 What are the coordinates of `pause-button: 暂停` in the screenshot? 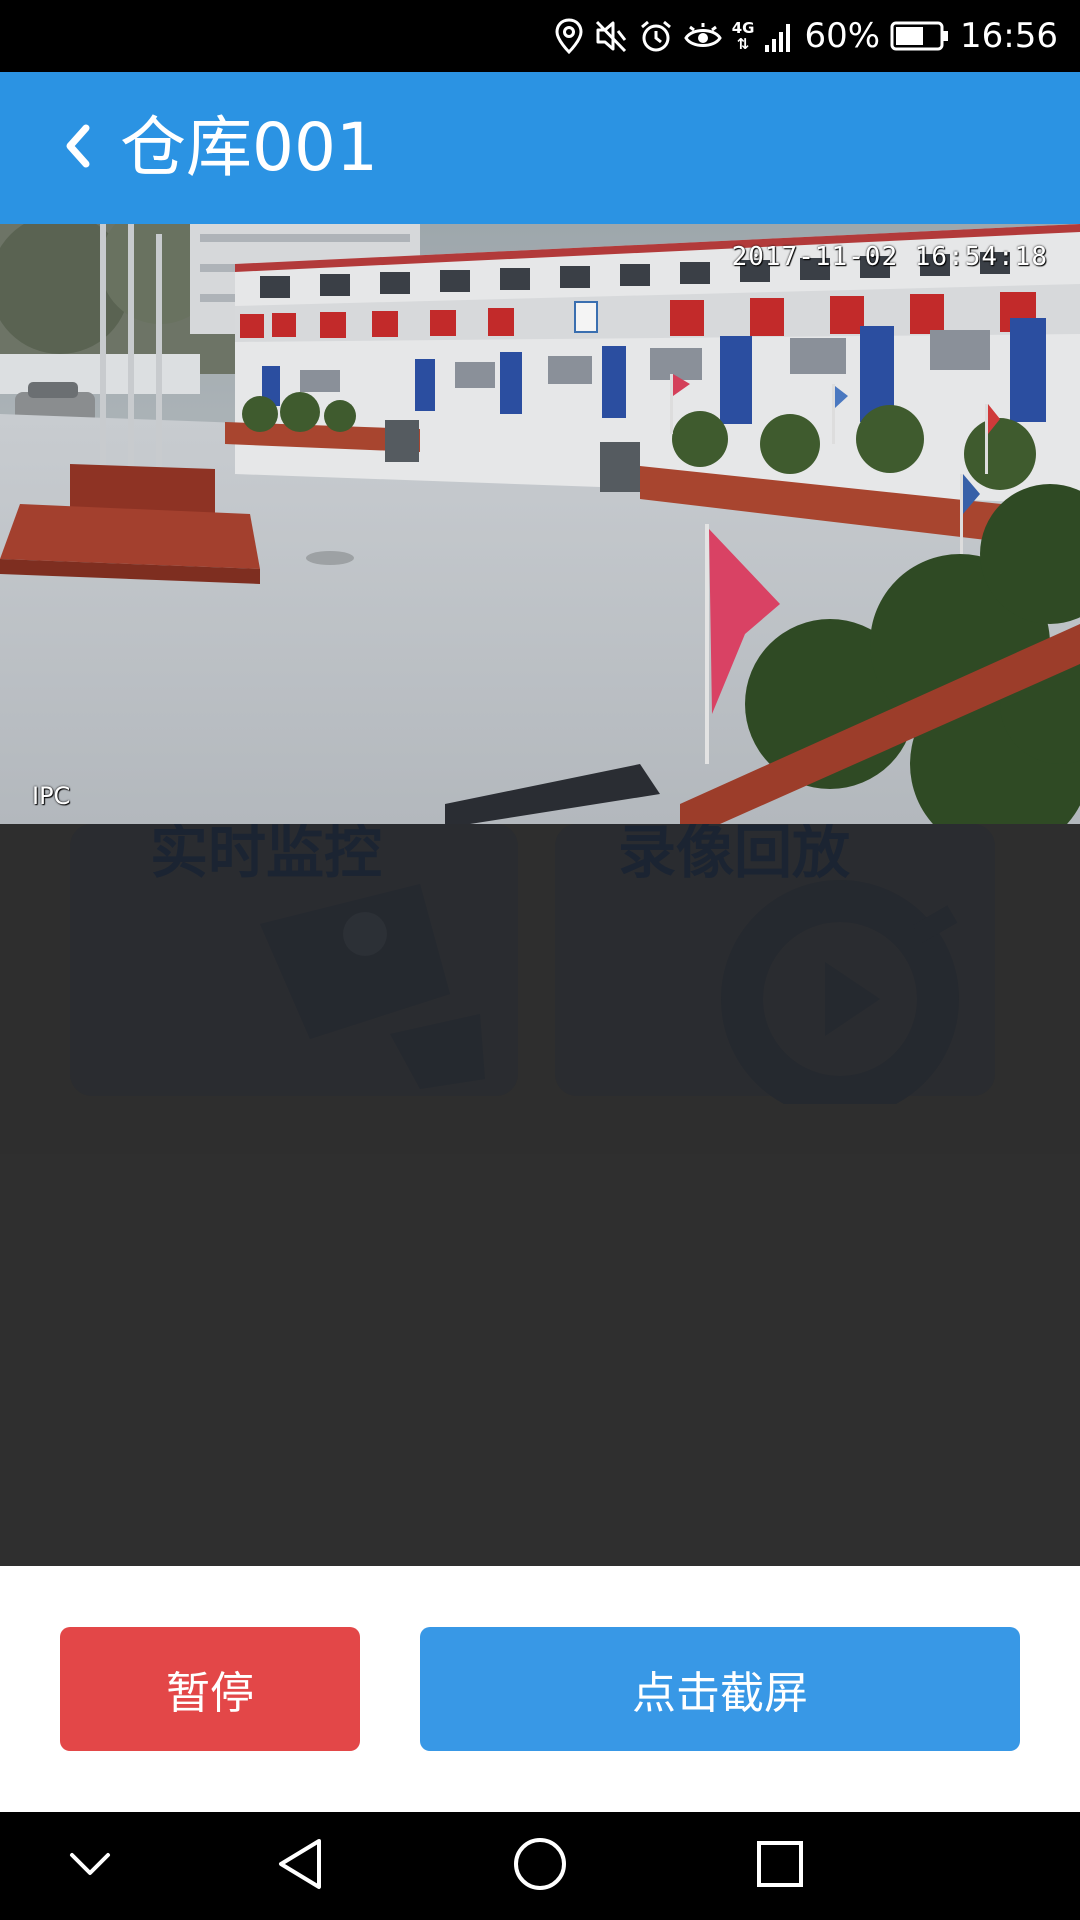 It's located at (210, 1689).